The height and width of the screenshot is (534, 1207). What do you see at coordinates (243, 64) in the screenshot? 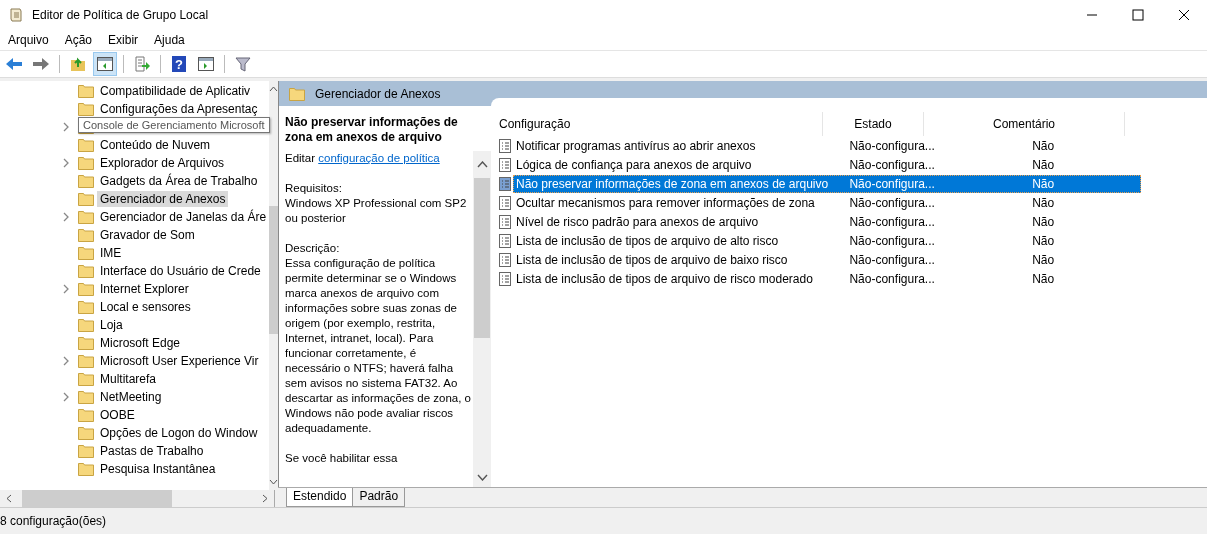
I see `filter-icon` at bounding box center [243, 64].